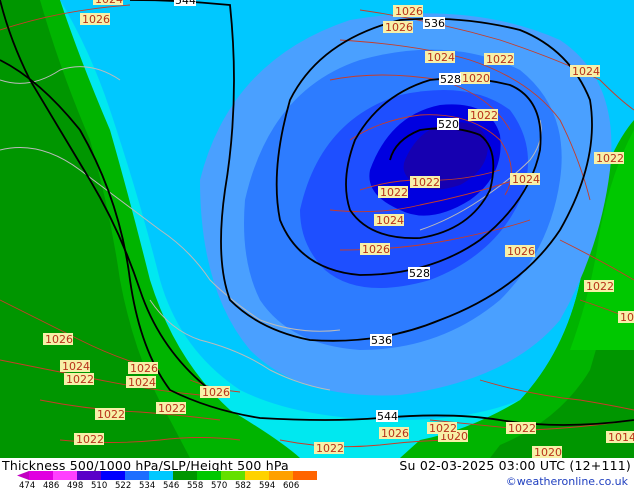 The image size is (634, 491). I want to click on svg-text: 1016, so click(627, 317).